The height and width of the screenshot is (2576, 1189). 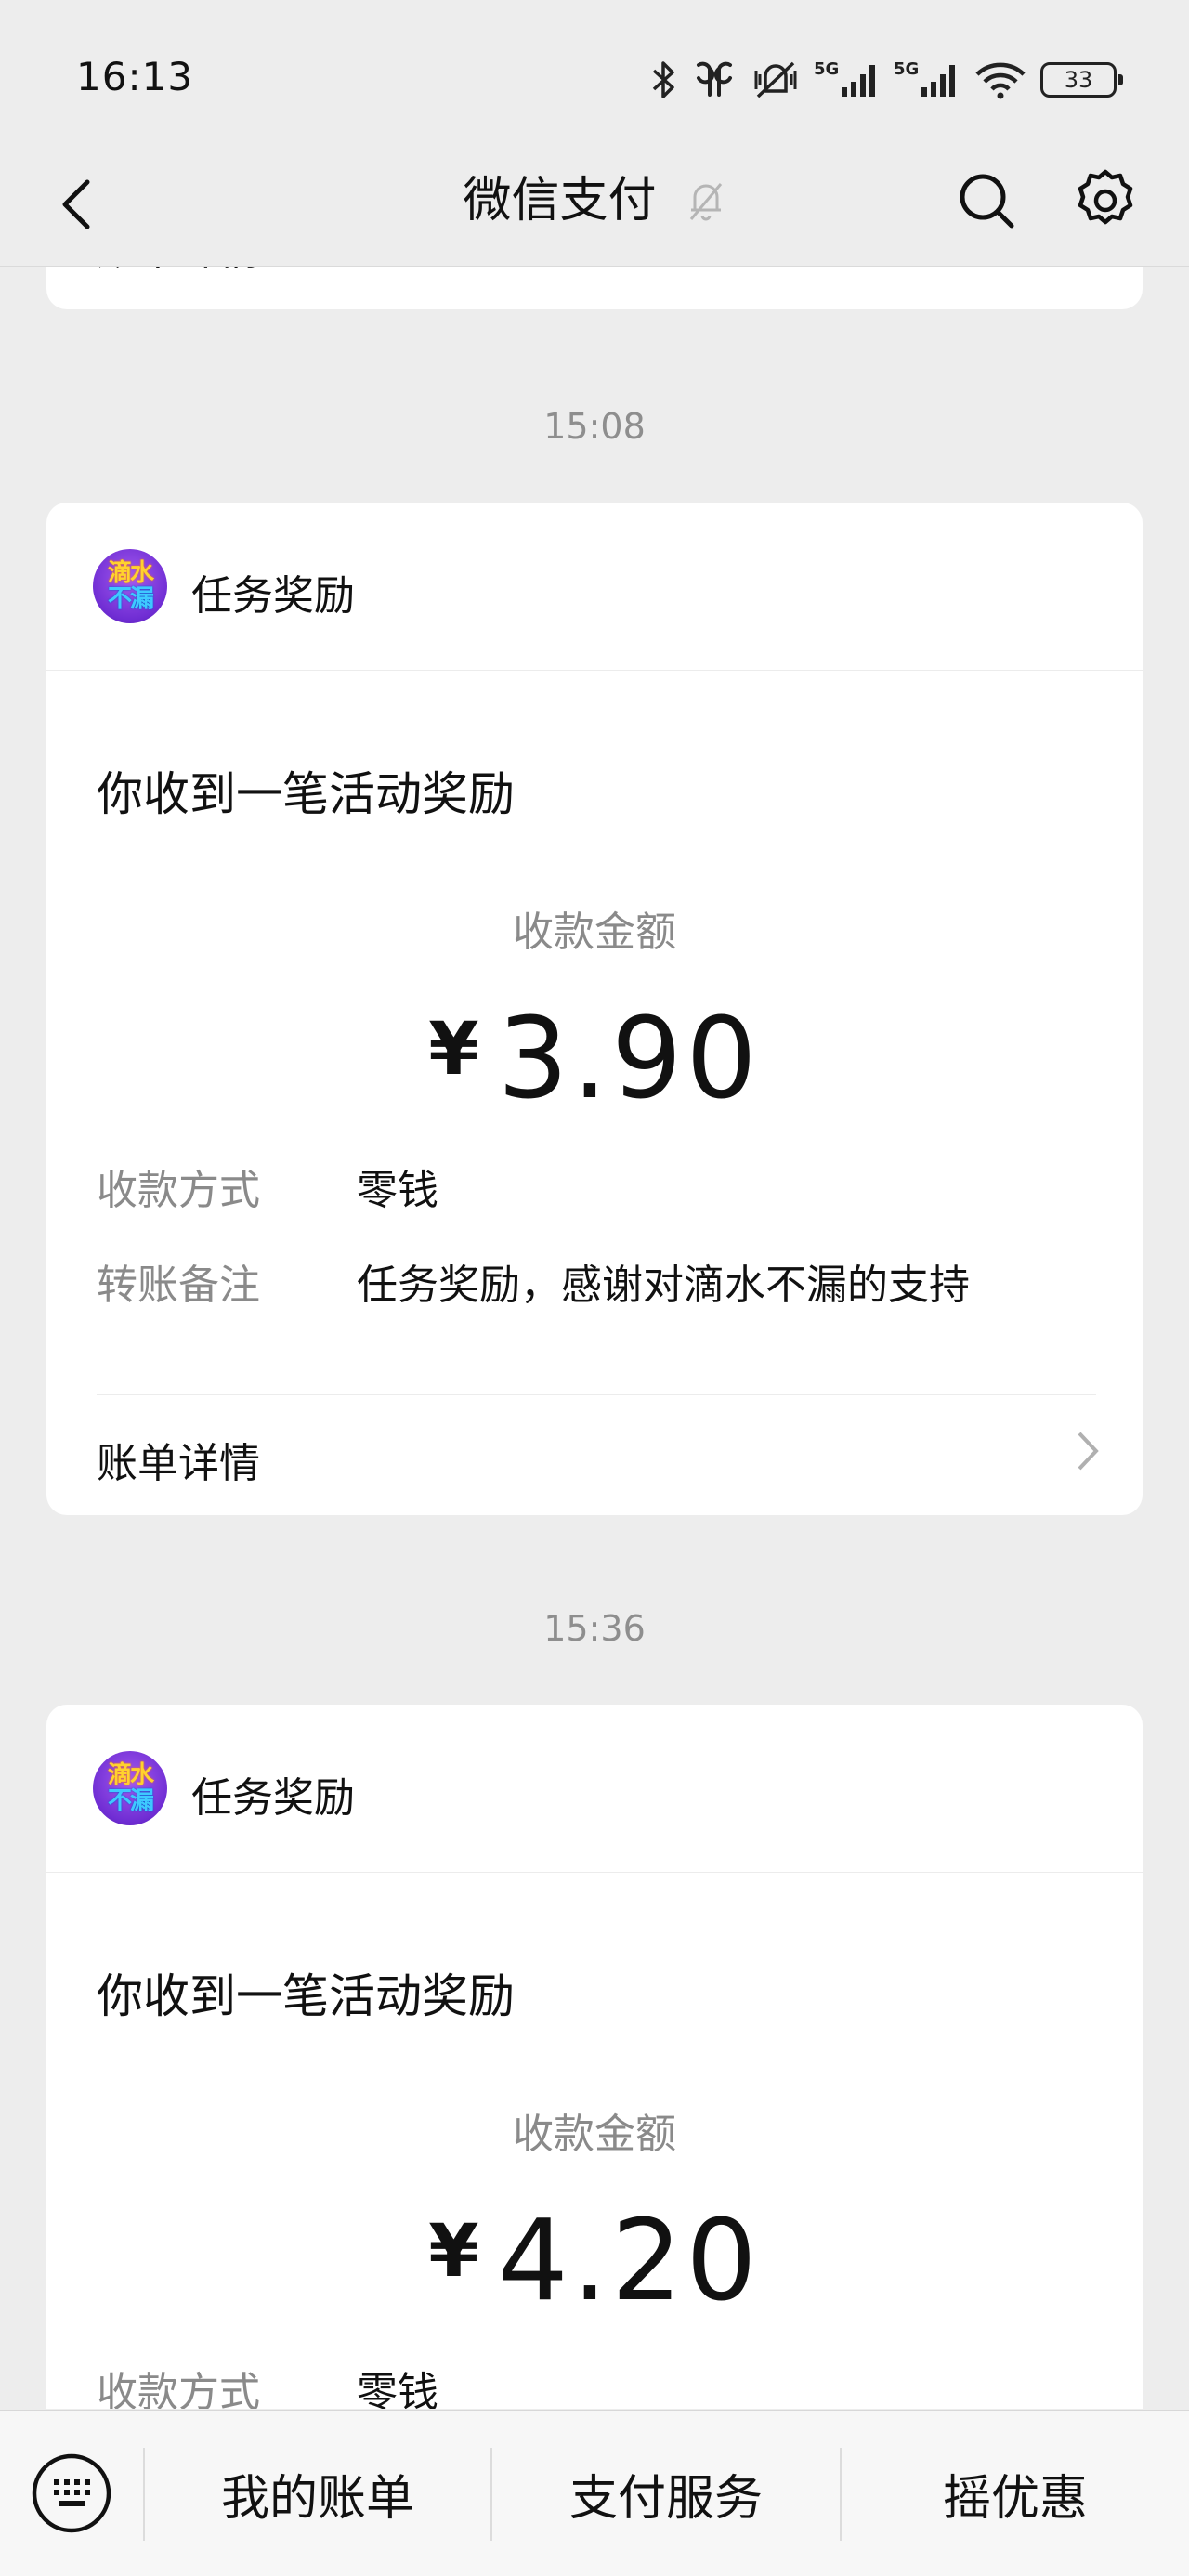 What do you see at coordinates (629, 1059) in the screenshot?
I see `amount-value: 3.90` at bounding box center [629, 1059].